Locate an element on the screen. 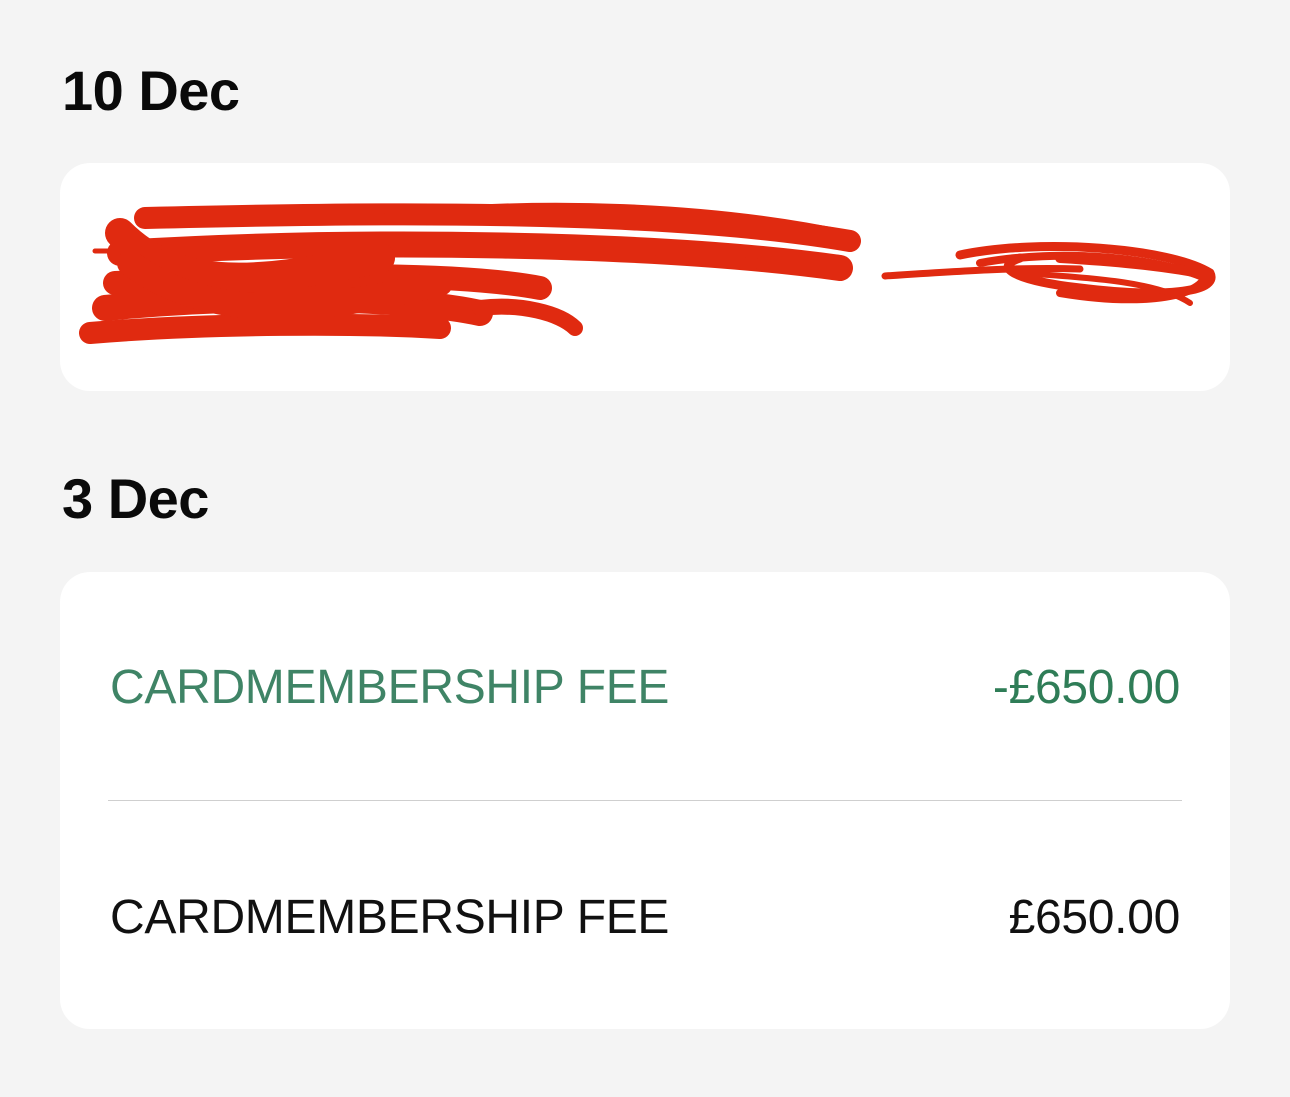  date-heading: 10 Dec is located at coordinates (151, 90).